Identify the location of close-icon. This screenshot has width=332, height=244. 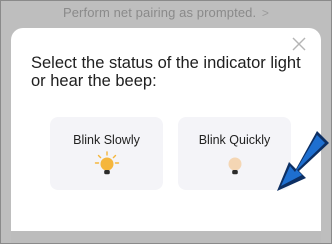
(299, 44).